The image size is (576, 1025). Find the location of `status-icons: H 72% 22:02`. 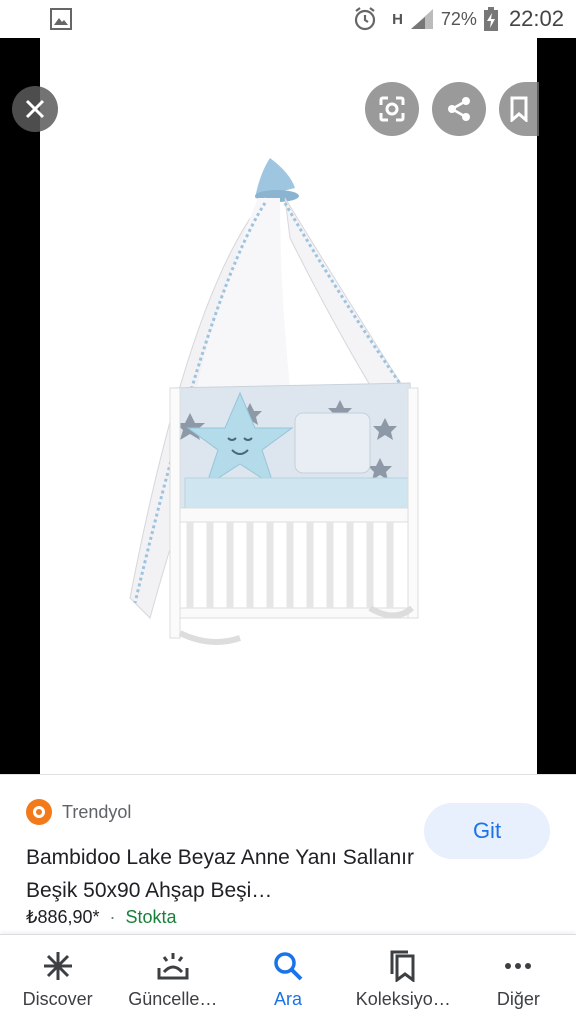

status-icons: H 72% 22:02 is located at coordinates (458, 19).